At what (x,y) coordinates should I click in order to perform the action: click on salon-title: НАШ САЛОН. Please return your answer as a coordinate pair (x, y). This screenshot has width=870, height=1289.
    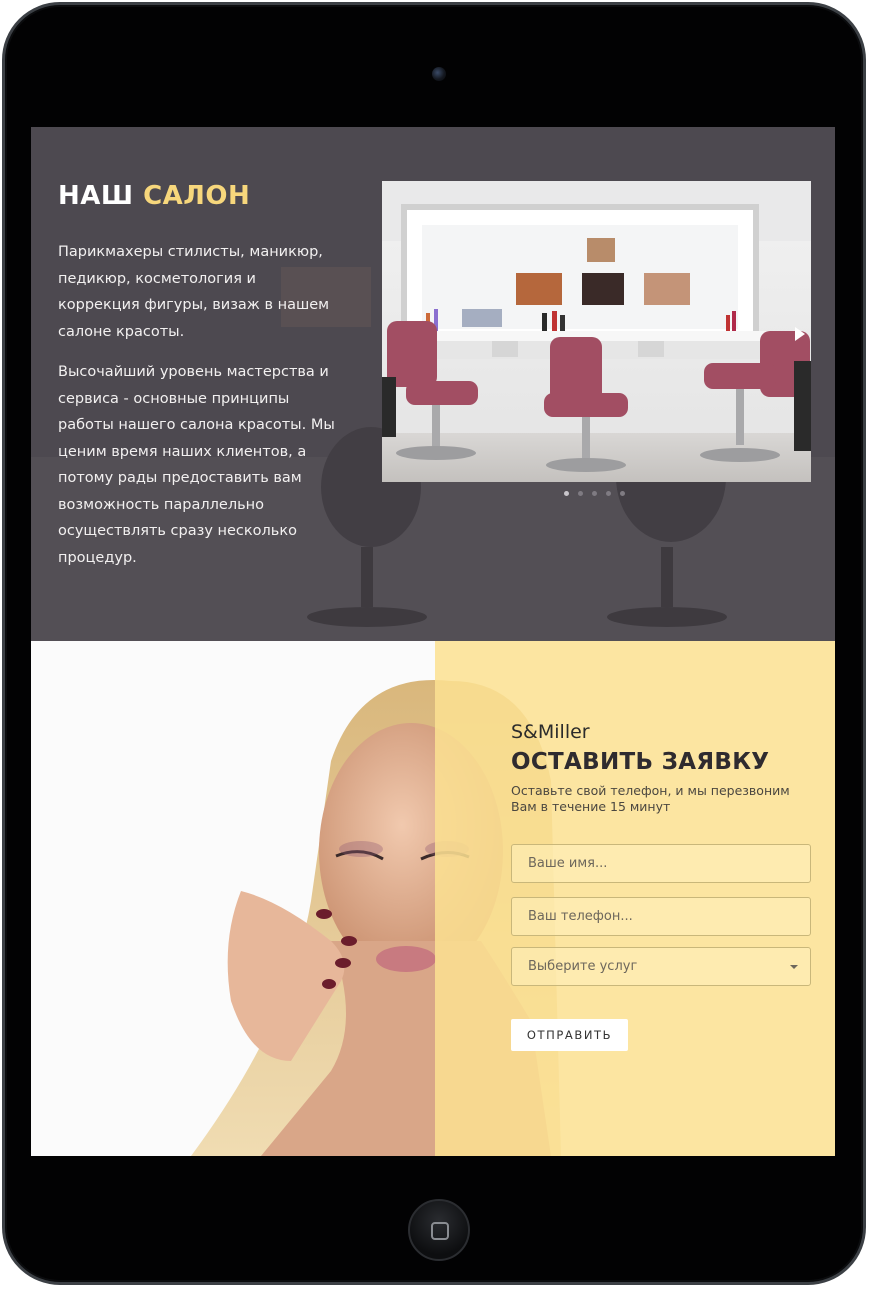
    Looking at the image, I should click on (154, 196).